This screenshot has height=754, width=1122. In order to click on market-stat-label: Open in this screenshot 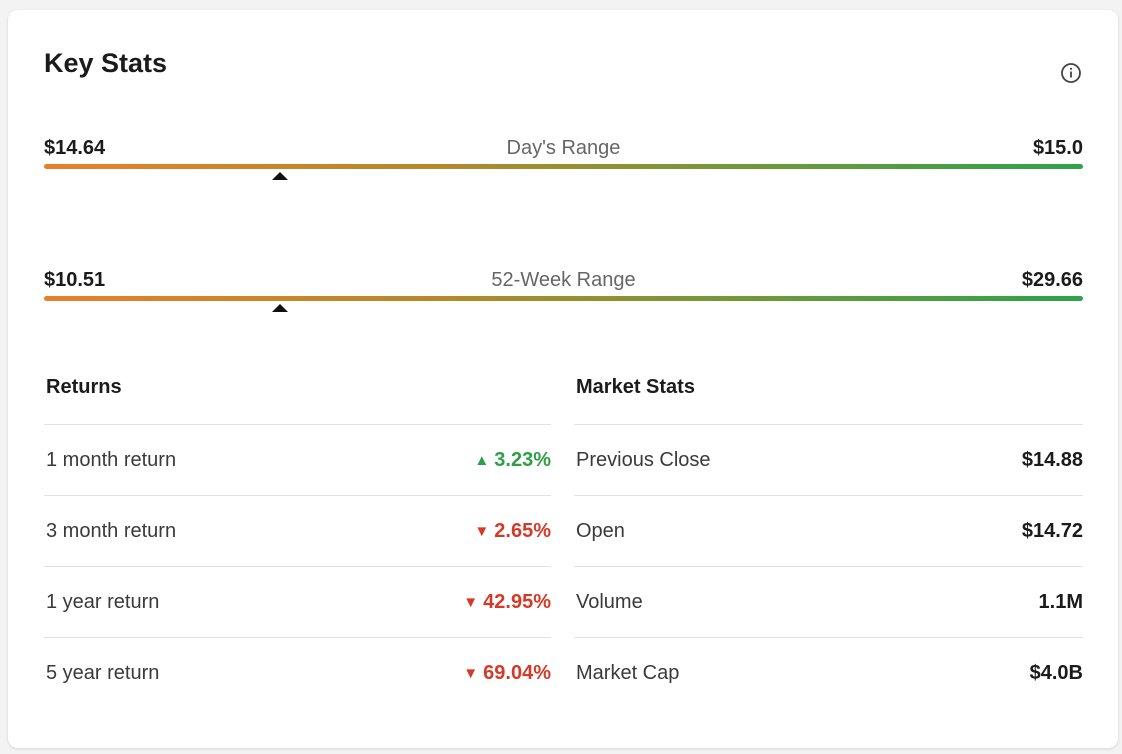, I will do `click(600, 530)`.